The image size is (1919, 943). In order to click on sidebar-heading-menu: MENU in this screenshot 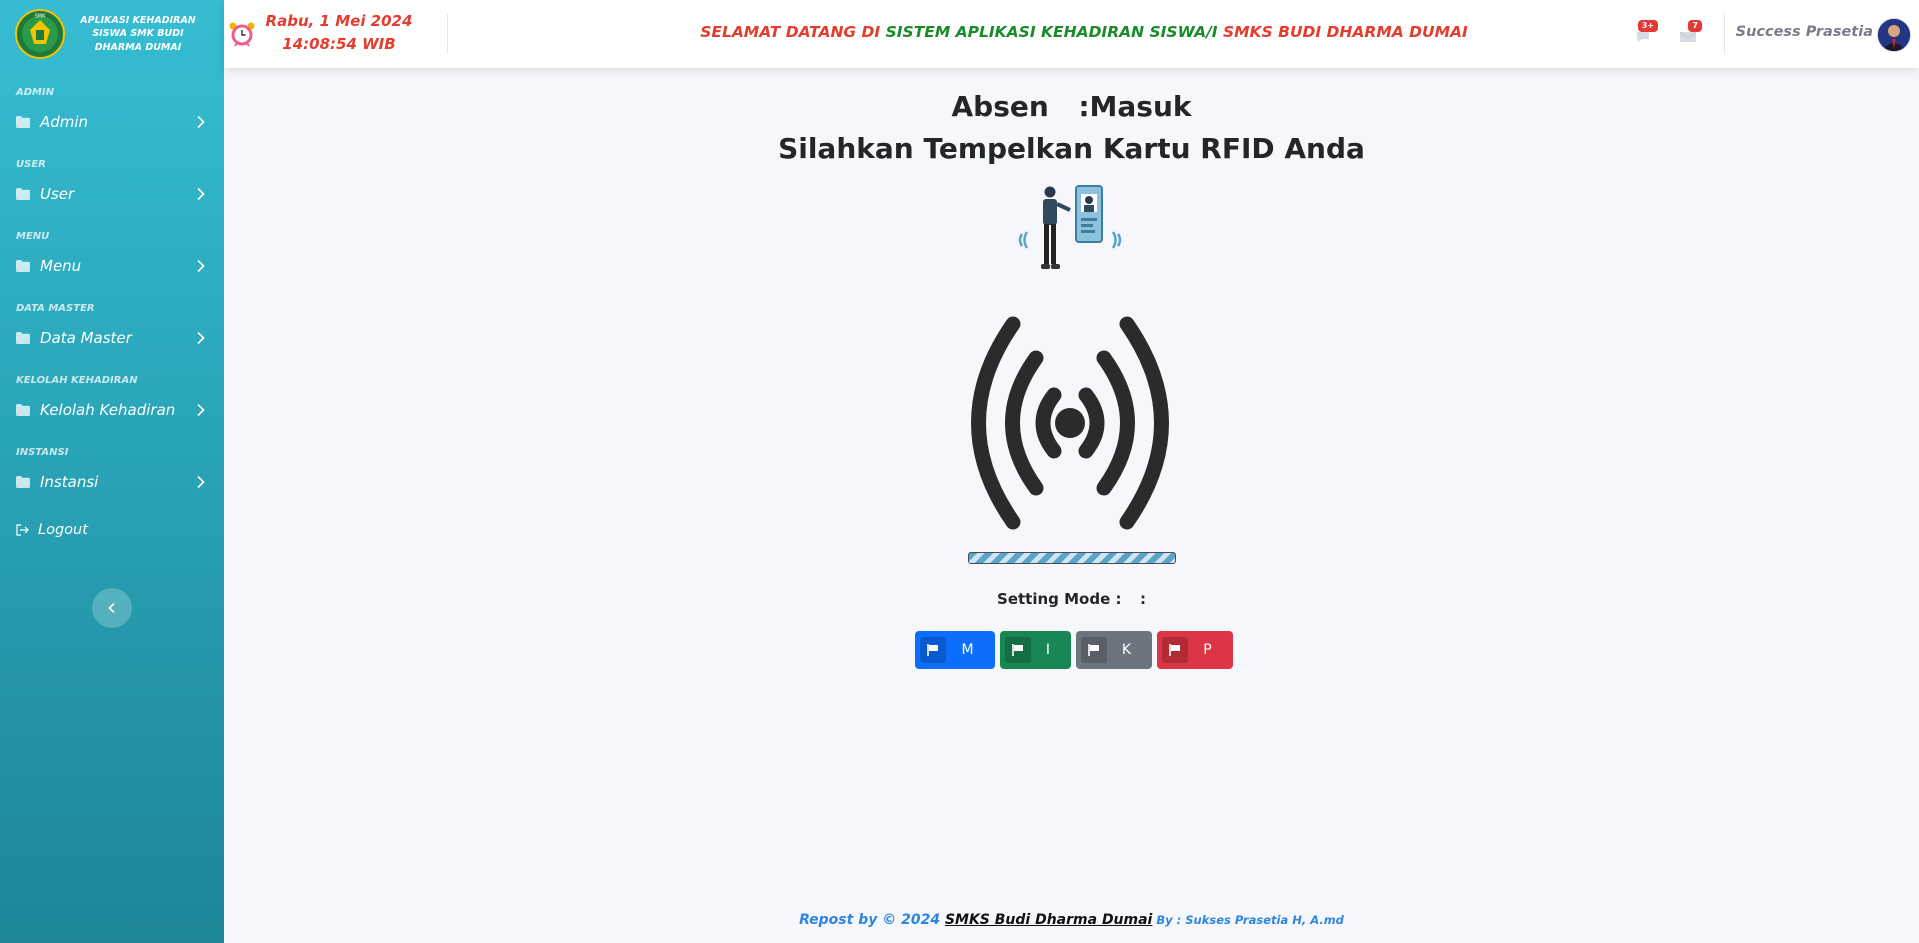, I will do `click(33, 236)`.